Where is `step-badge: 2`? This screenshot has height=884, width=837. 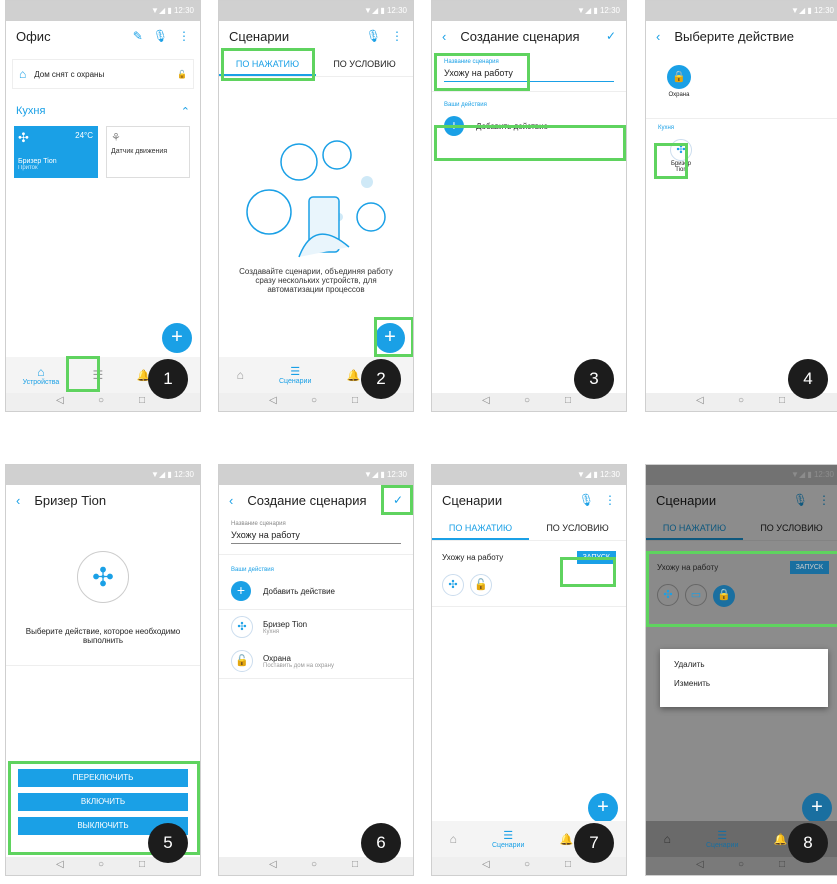 step-badge: 2 is located at coordinates (381, 379).